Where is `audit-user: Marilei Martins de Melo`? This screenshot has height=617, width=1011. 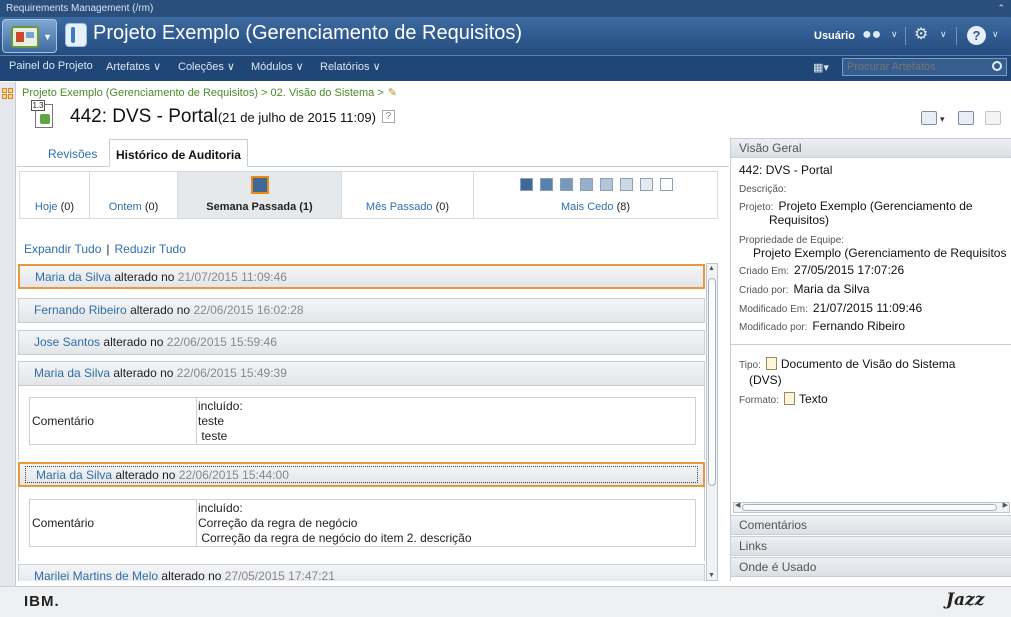 audit-user: Marilei Martins de Melo is located at coordinates (96, 575).